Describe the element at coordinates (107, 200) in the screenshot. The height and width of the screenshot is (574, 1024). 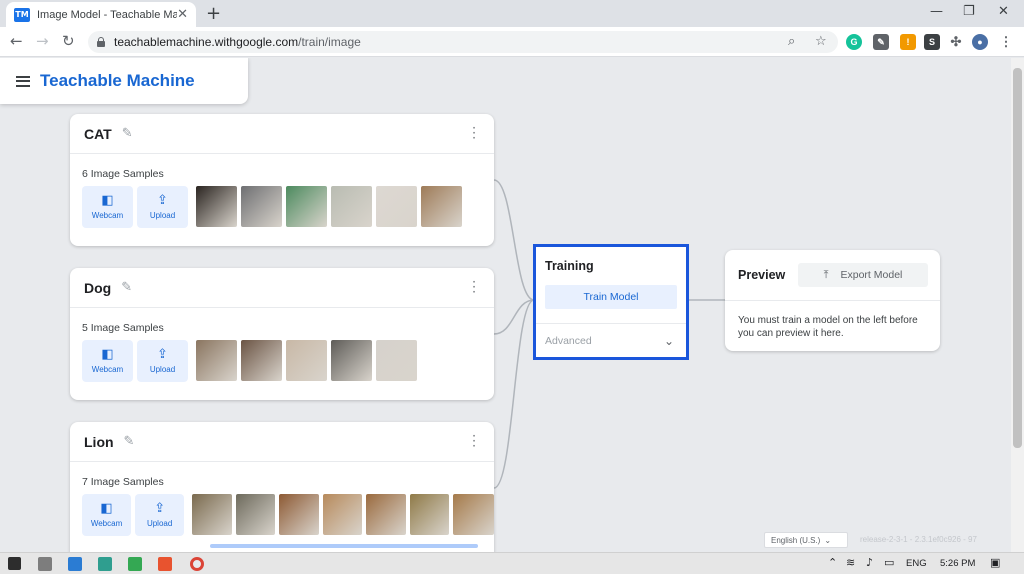
I see `webcam-icon: ◧` at that location.